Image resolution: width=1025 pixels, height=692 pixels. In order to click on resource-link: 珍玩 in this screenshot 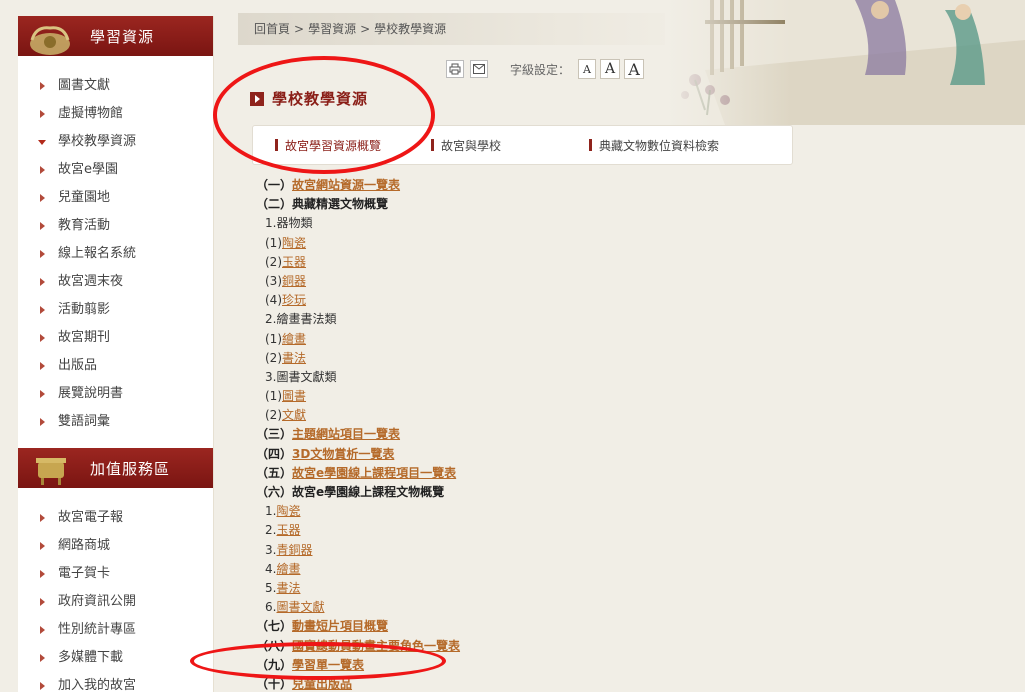, I will do `click(294, 300)`.